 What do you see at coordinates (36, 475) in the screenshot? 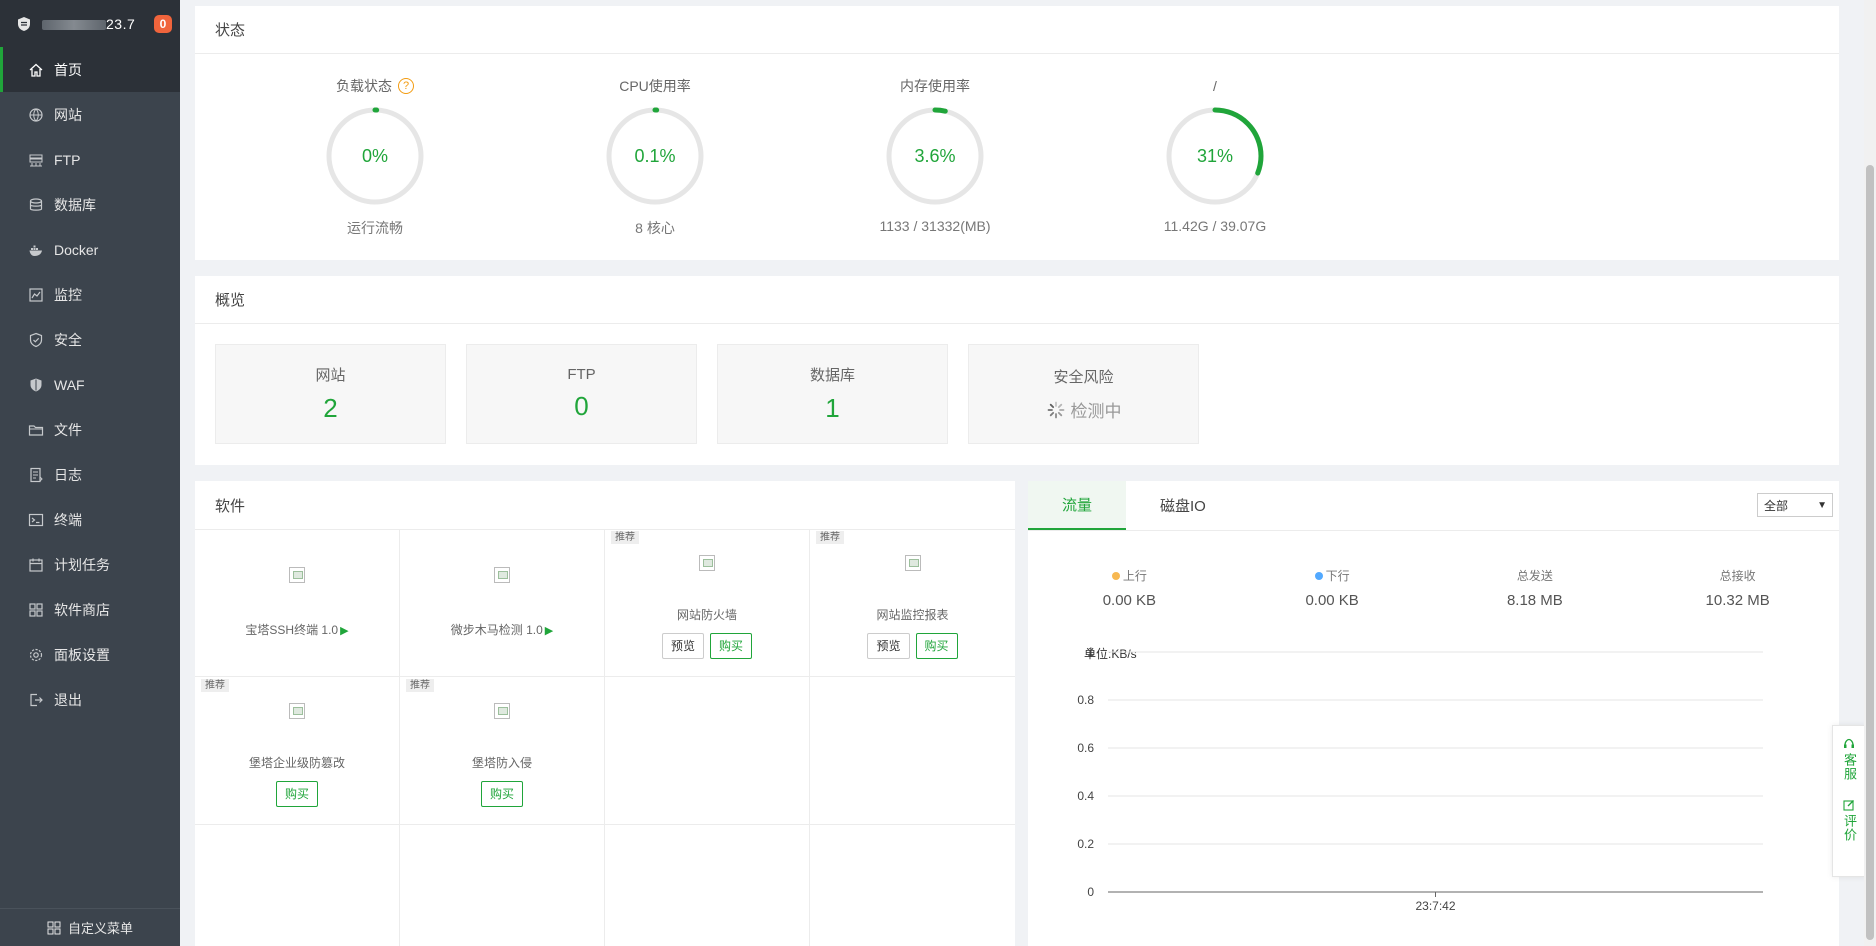
I see `log-icon` at bounding box center [36, 475].